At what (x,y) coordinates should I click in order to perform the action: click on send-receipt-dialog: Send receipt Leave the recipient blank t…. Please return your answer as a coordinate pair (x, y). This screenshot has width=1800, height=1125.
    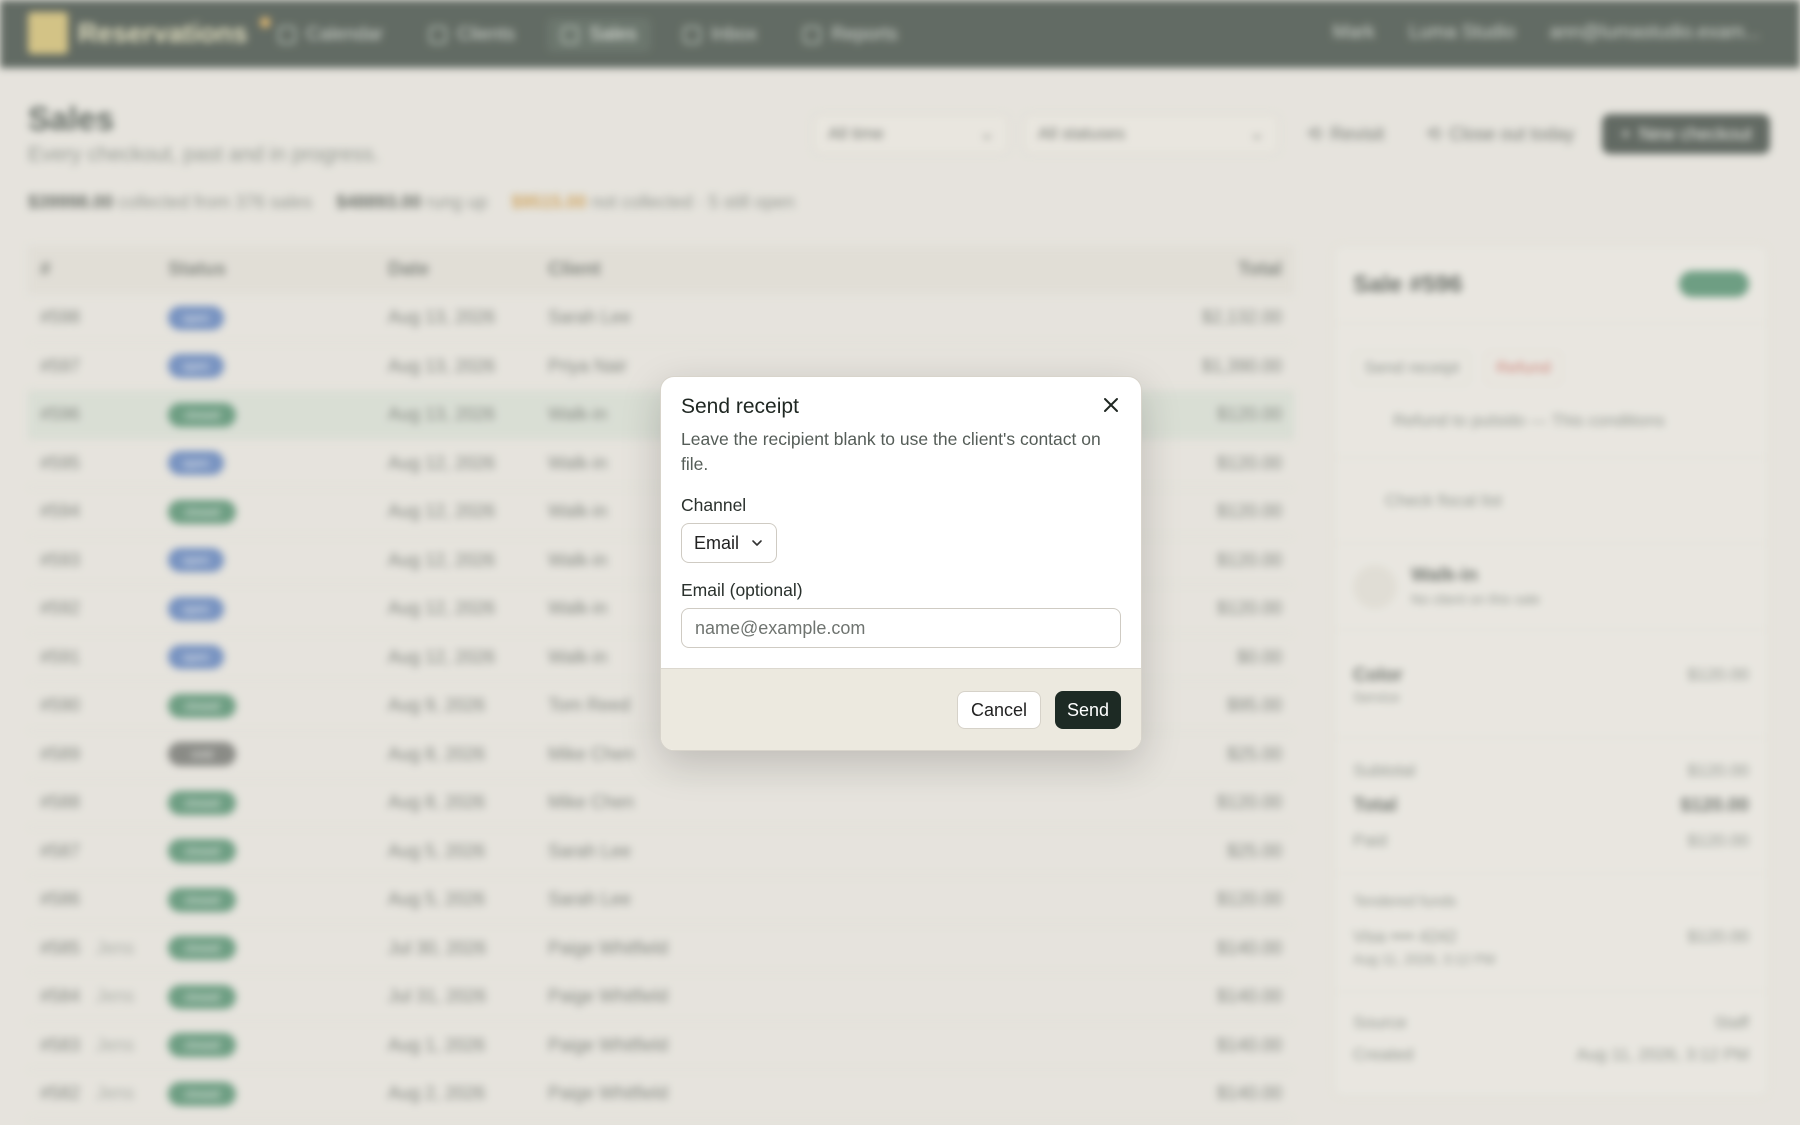
    Looking at the image, I should click on (901, 563).